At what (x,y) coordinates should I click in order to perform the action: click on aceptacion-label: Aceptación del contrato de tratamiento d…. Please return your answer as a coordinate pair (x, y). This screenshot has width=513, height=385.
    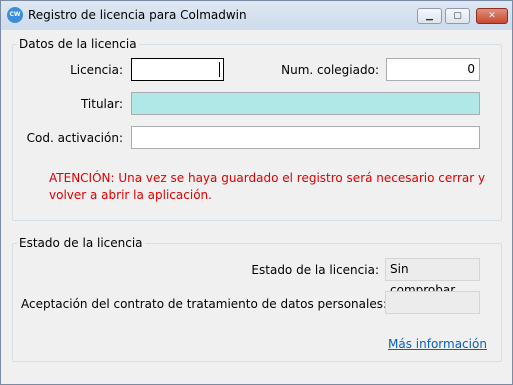
    Looking at the image, I should click on (204, 304).